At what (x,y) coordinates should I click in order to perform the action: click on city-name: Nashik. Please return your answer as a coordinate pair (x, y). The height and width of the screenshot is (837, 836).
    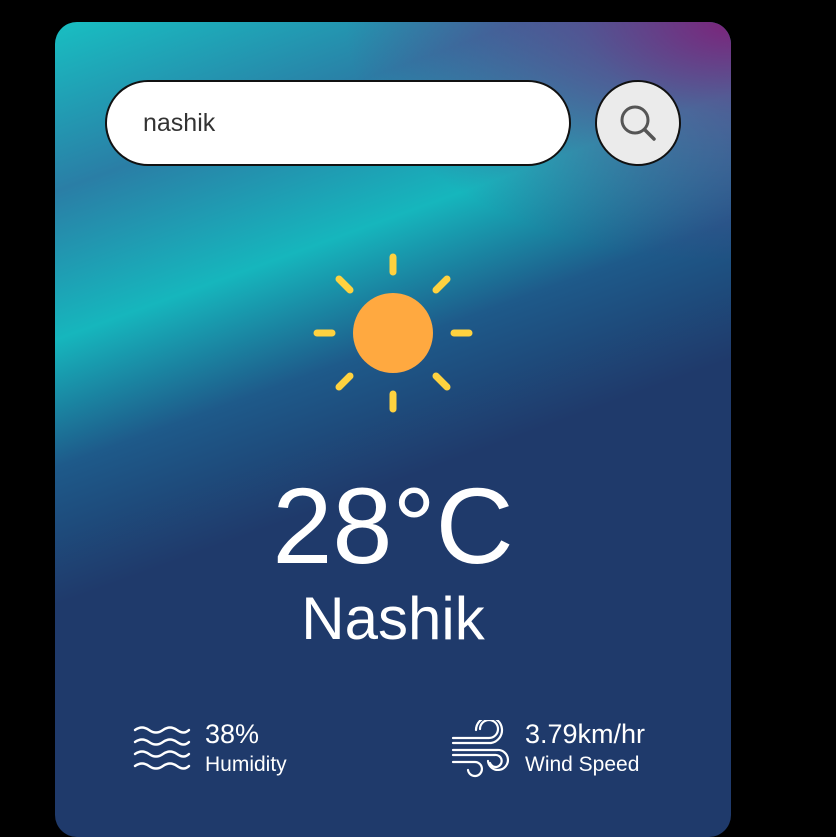
    Looking at the image, I should click on (393, 618).